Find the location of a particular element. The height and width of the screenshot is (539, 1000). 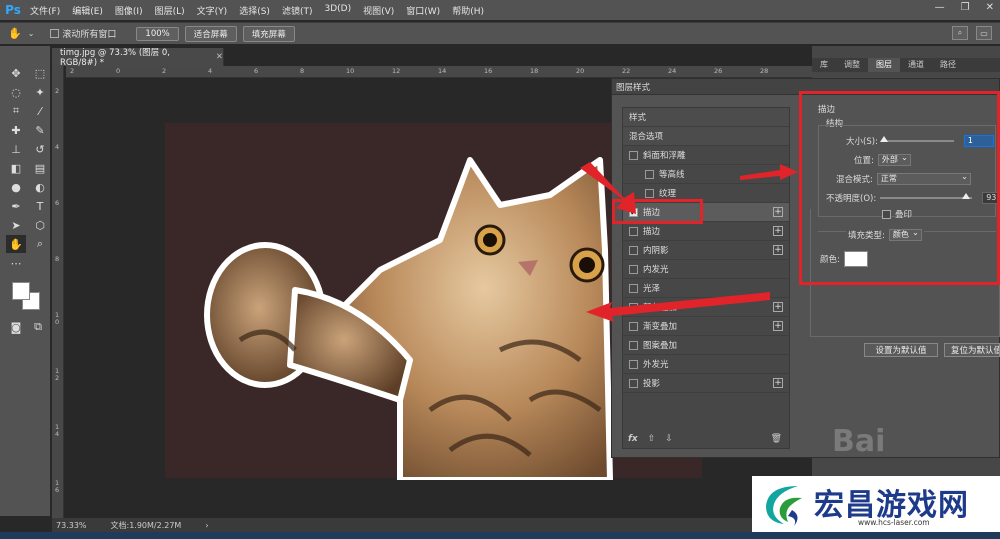

style-item: 图案叠加 is located at coordinates (706, 345).